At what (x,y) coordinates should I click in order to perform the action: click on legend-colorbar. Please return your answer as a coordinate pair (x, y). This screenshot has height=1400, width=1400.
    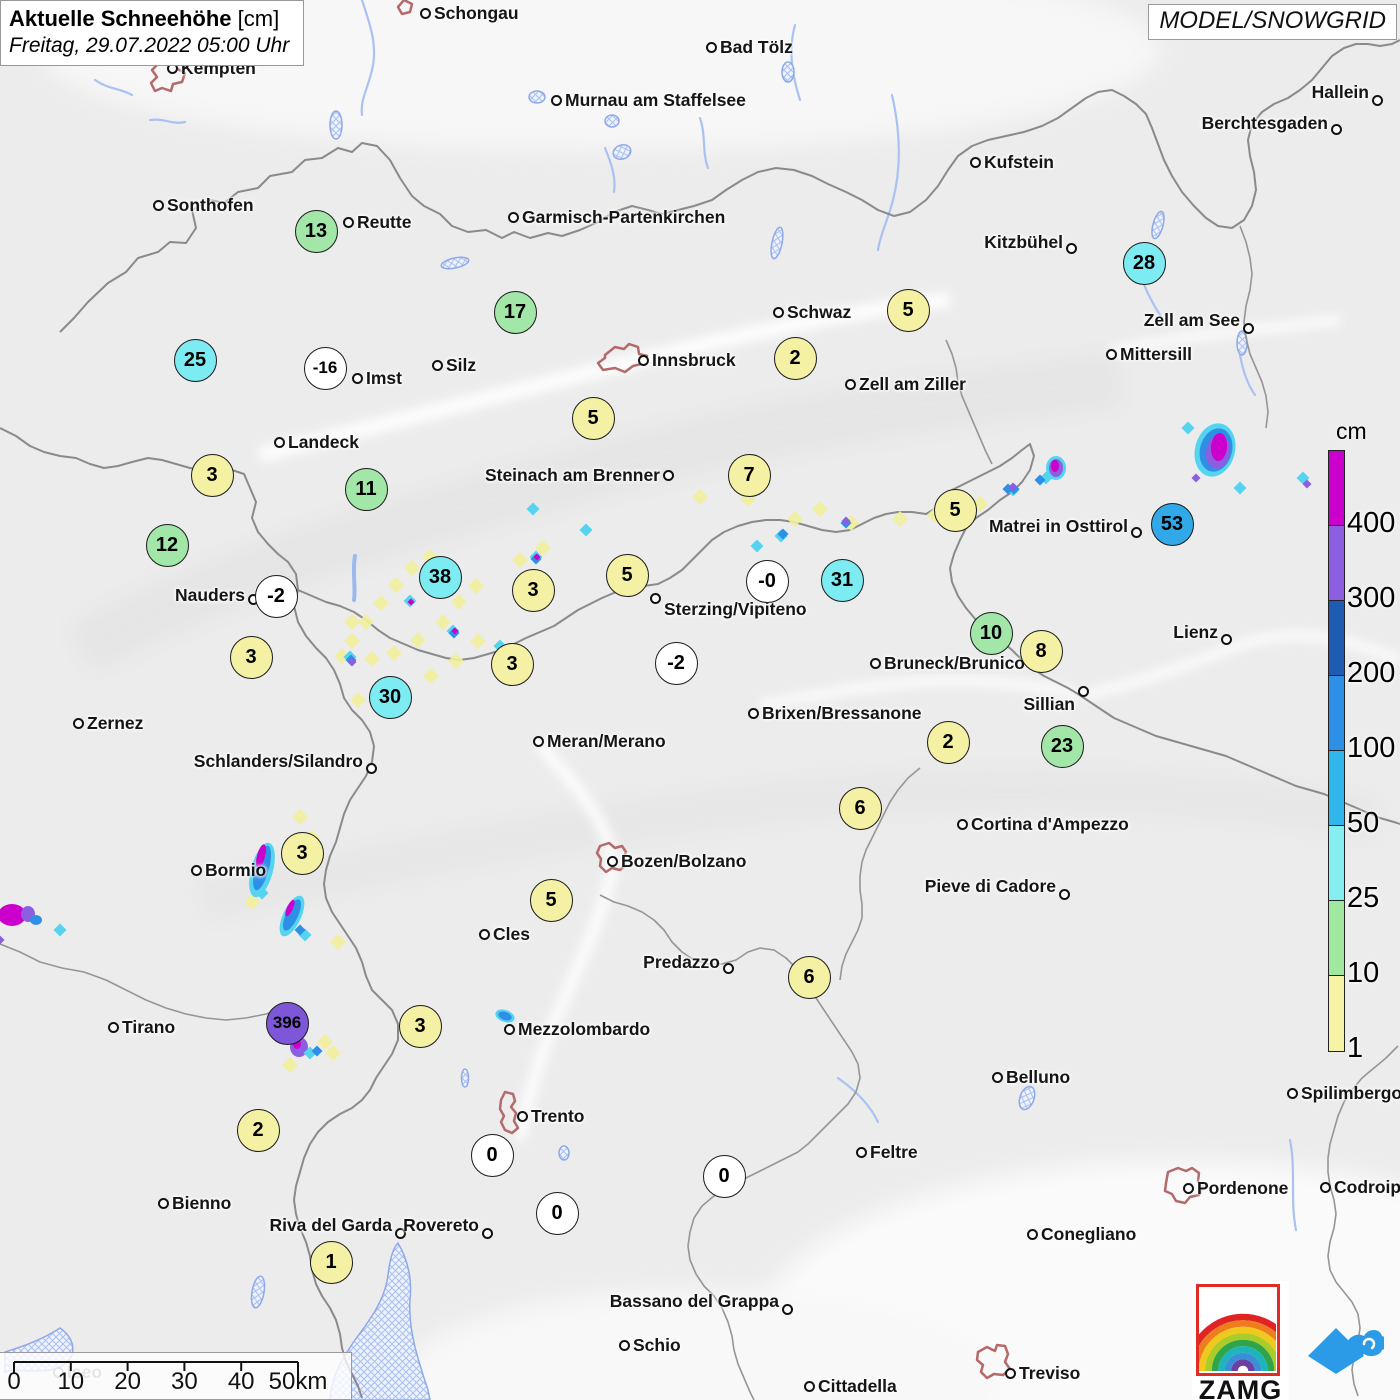
    Looking at the image, I should click on (1336, 751).